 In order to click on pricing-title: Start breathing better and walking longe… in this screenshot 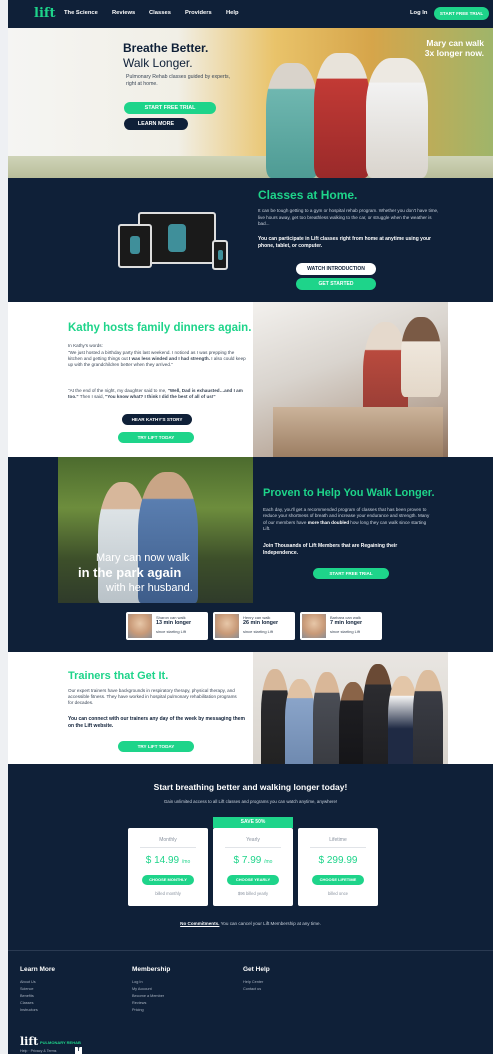, I will do `click(250, 787)`.